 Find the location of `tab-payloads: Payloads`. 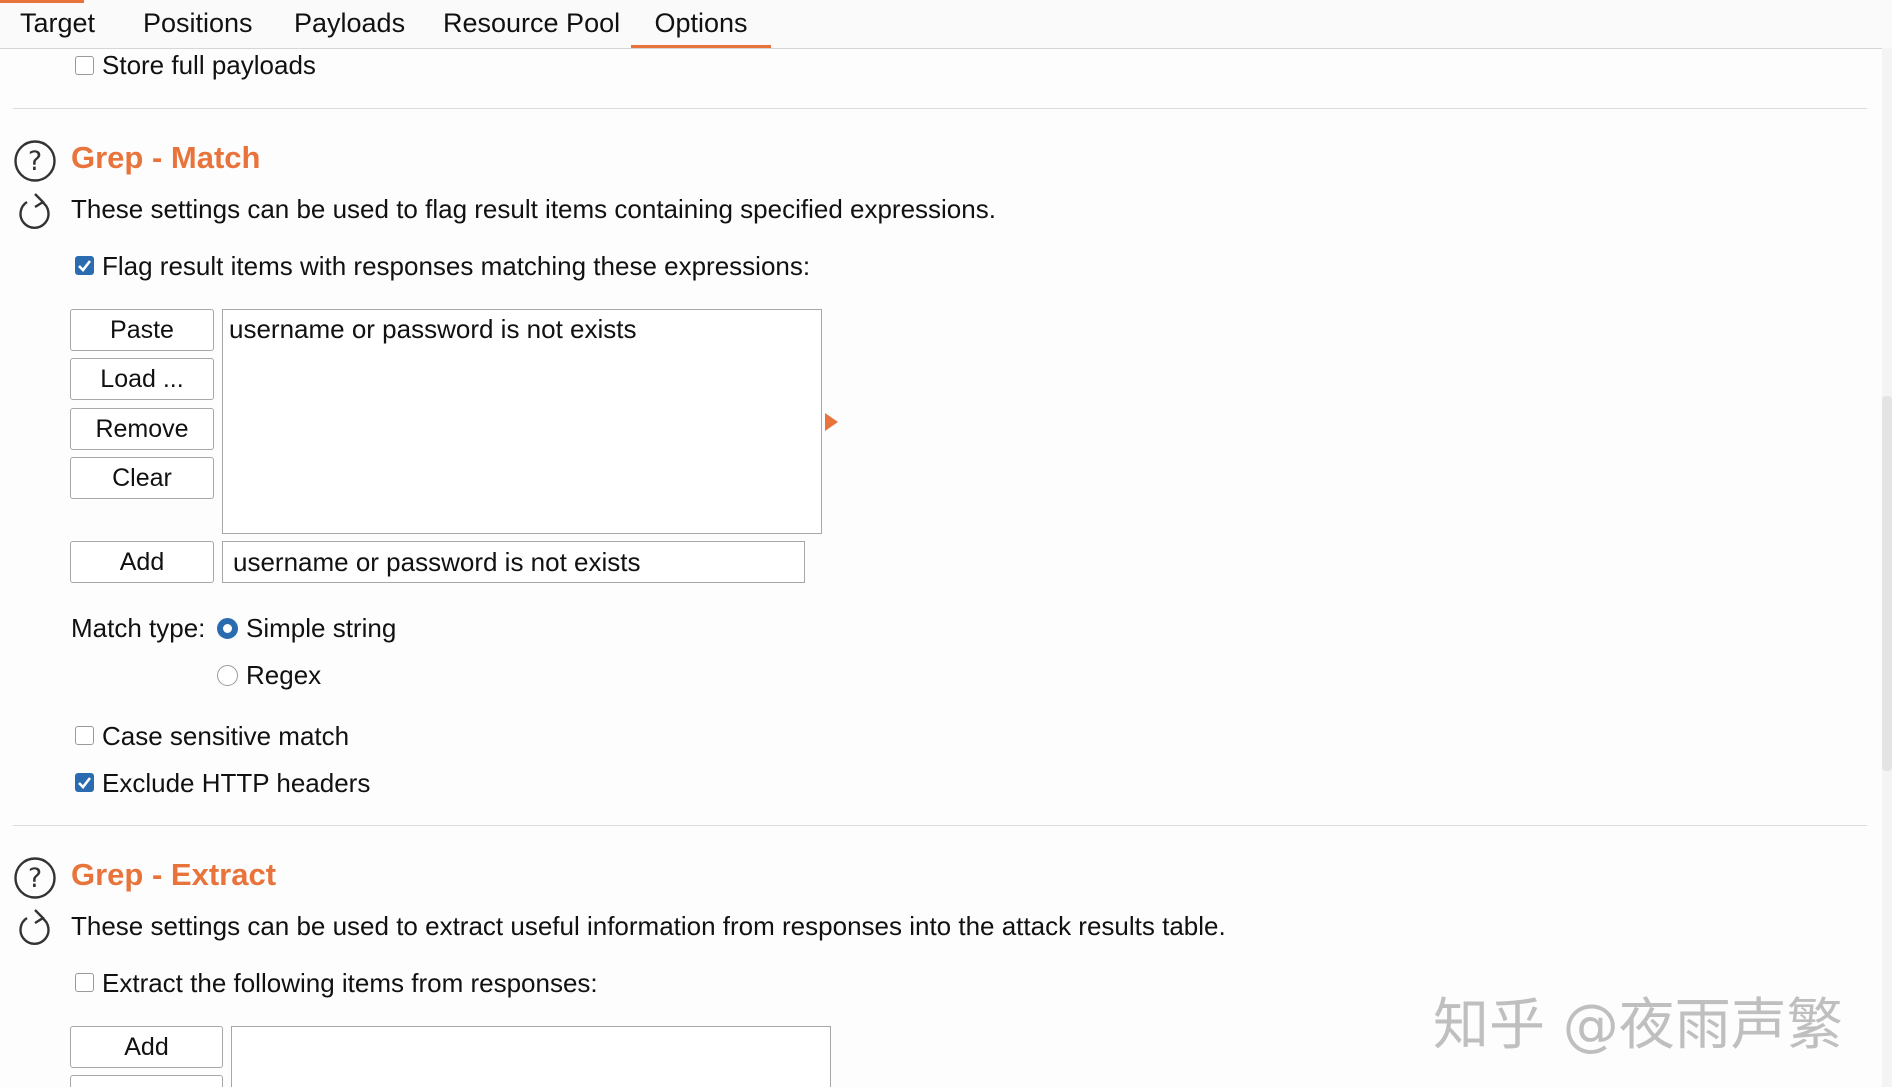

tab-payloads: Payloads is located at coordinates (349, 24).